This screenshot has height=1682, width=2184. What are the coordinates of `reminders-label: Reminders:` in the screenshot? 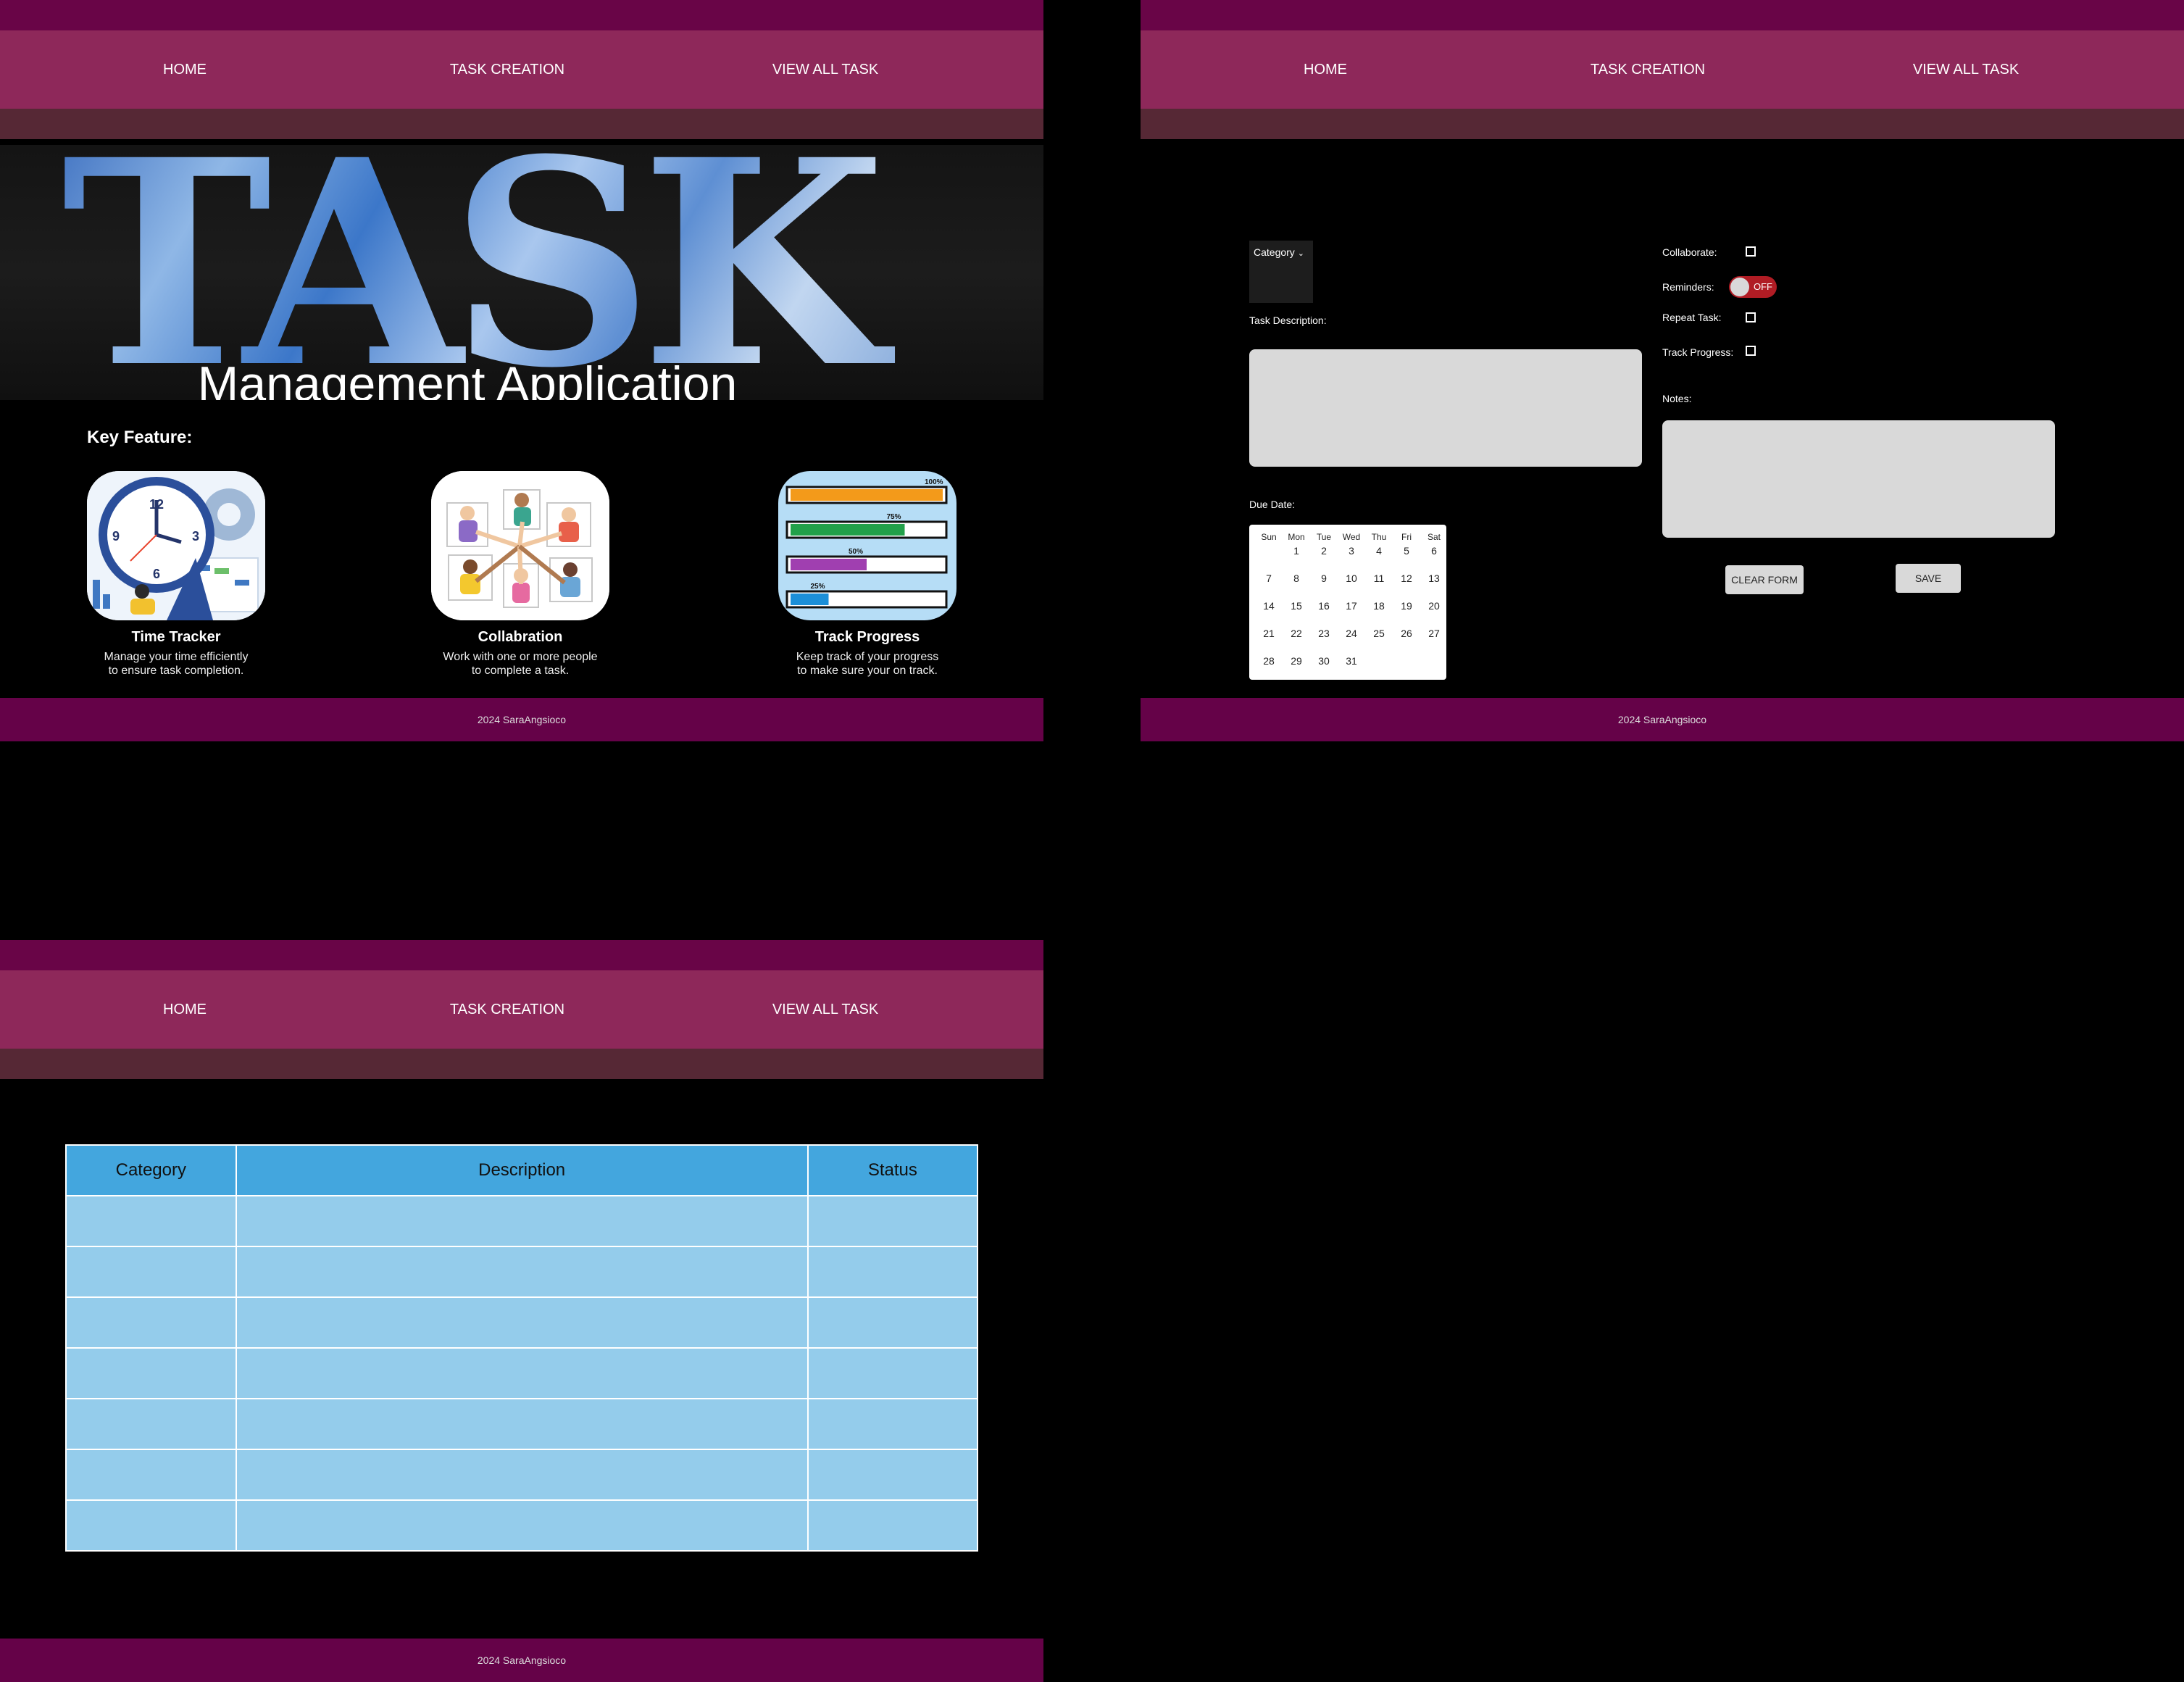 It's located at (1688, 287).